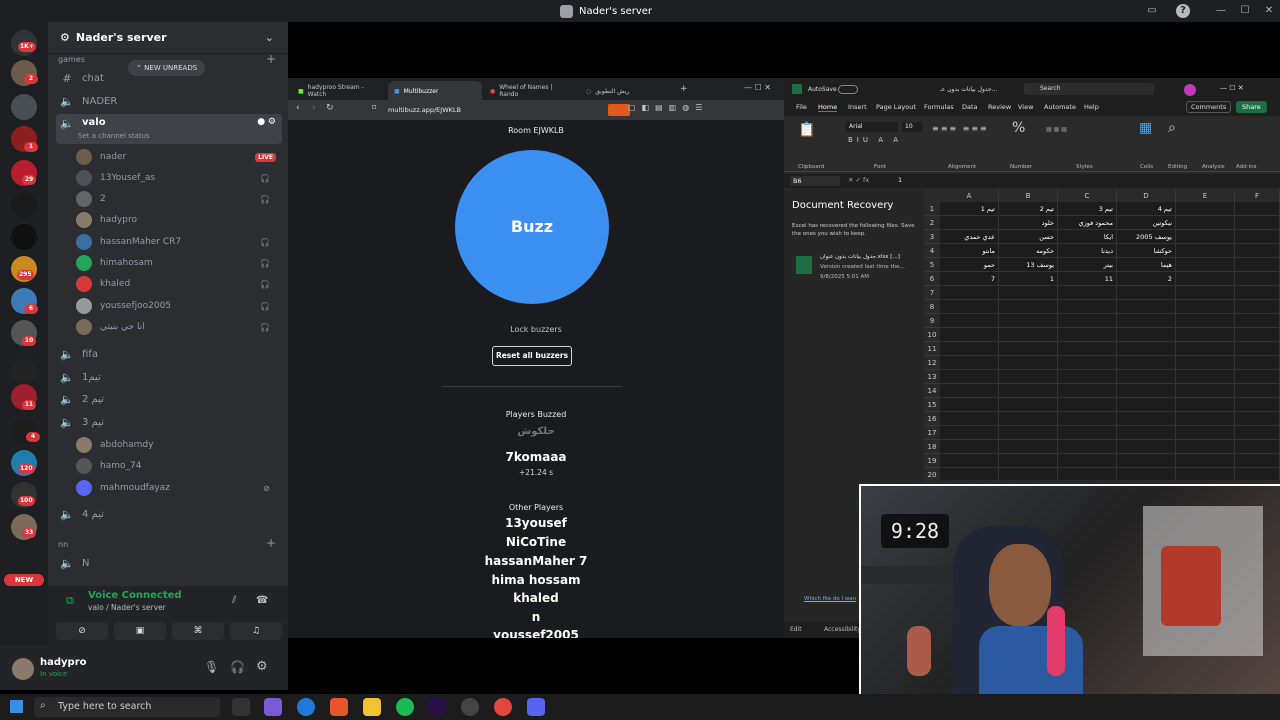 This screenshot has height=720, width=1280. What do you see at coordinates (266, 122) in the screenshot?
I see `channel-actions: ● ⚙` at bounding box center [266, 122].